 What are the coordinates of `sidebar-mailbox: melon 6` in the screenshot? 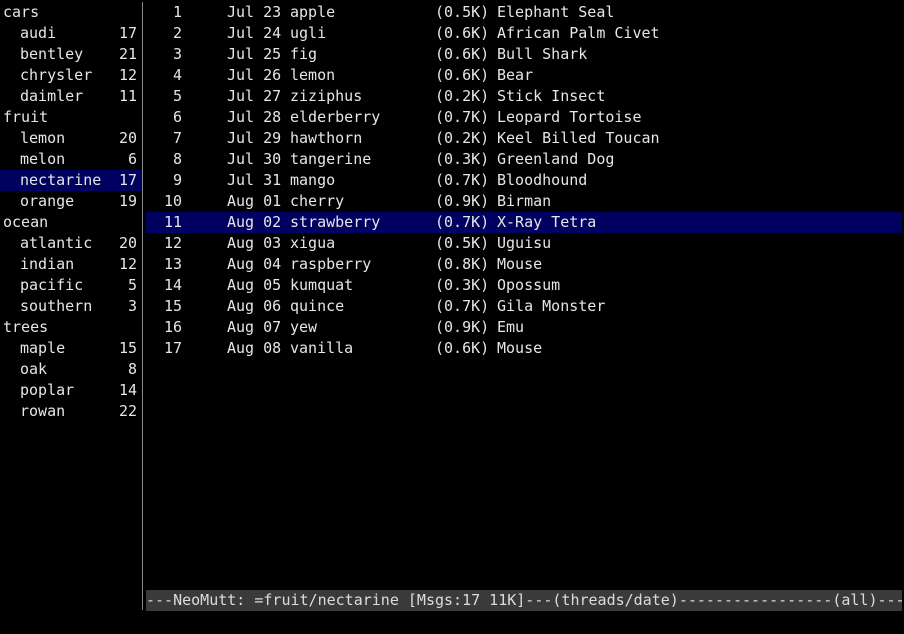 It's located at (71, 159).